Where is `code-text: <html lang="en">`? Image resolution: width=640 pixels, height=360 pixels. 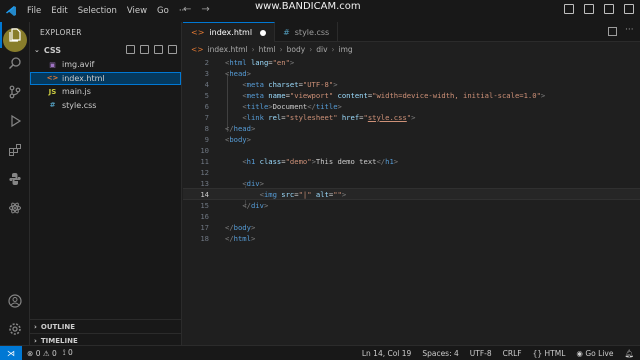
code-text: <html lang="en"> is located at coordinates (260, 62).